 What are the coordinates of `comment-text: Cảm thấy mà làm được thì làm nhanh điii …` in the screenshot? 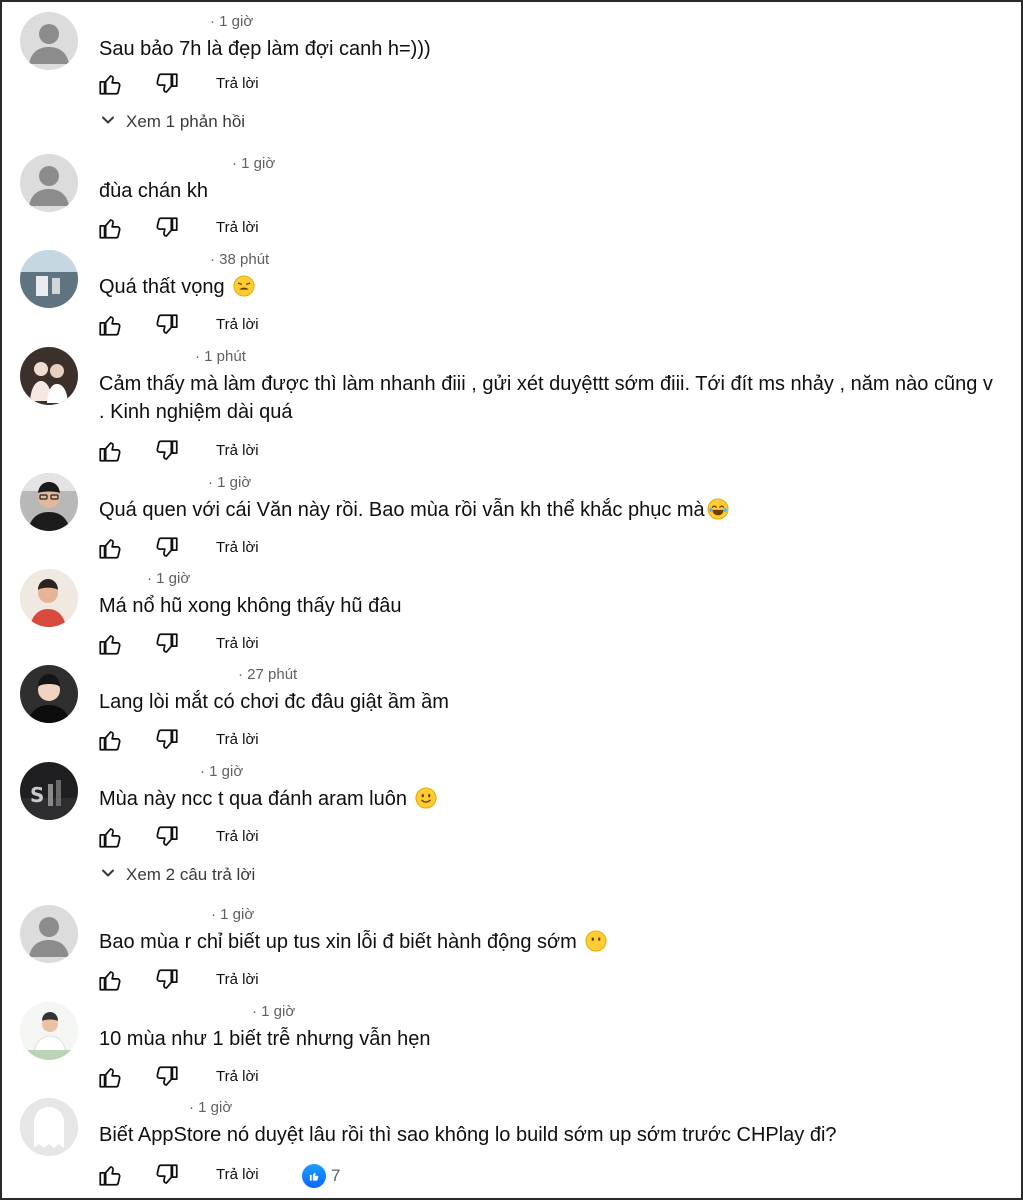 It's located at (549, 398).